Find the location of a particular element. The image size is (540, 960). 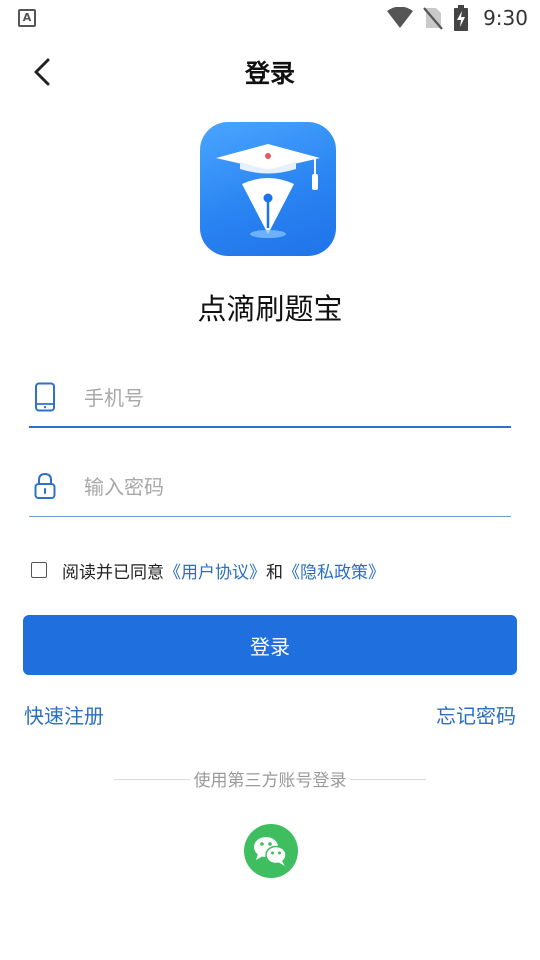

graduation-cap-pen-icon is located at coordinates (268, 191).